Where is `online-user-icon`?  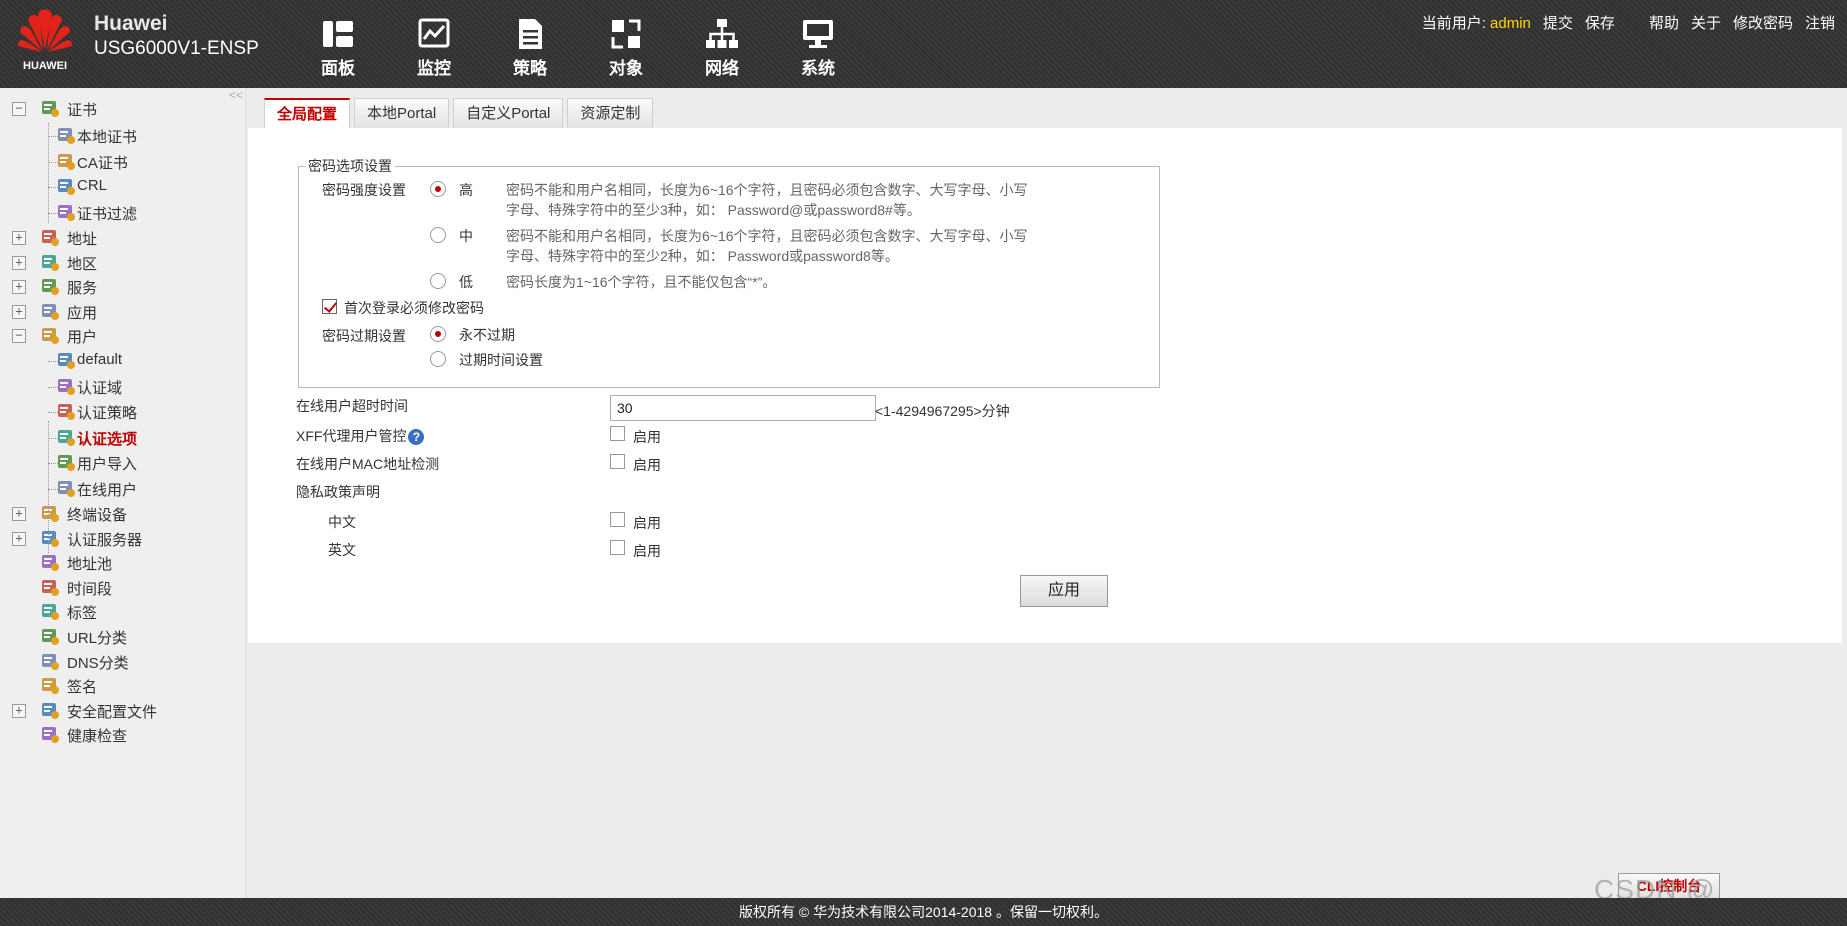 online-user-icon is located at coordinates (66, 488).